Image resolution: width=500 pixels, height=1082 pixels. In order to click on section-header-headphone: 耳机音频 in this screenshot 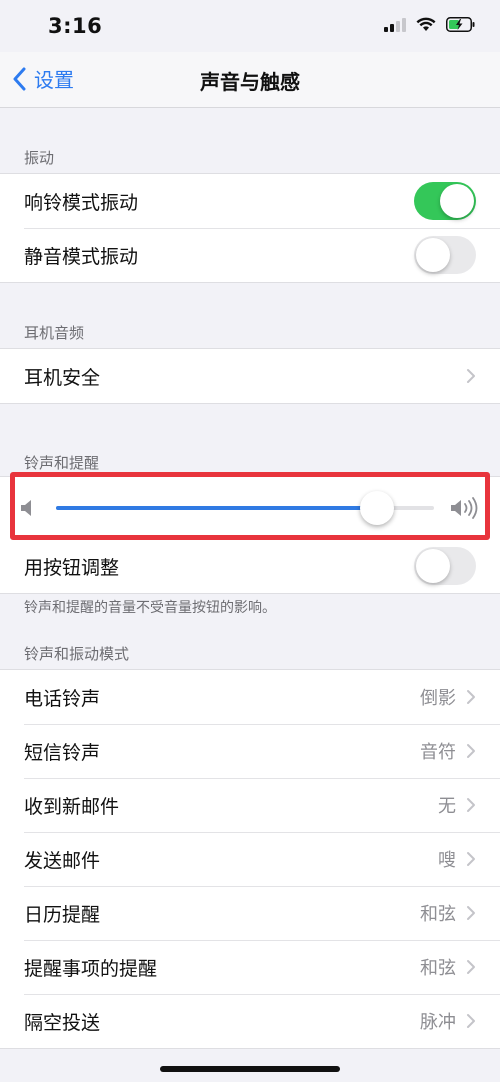, I will do `click(54, 333)`.